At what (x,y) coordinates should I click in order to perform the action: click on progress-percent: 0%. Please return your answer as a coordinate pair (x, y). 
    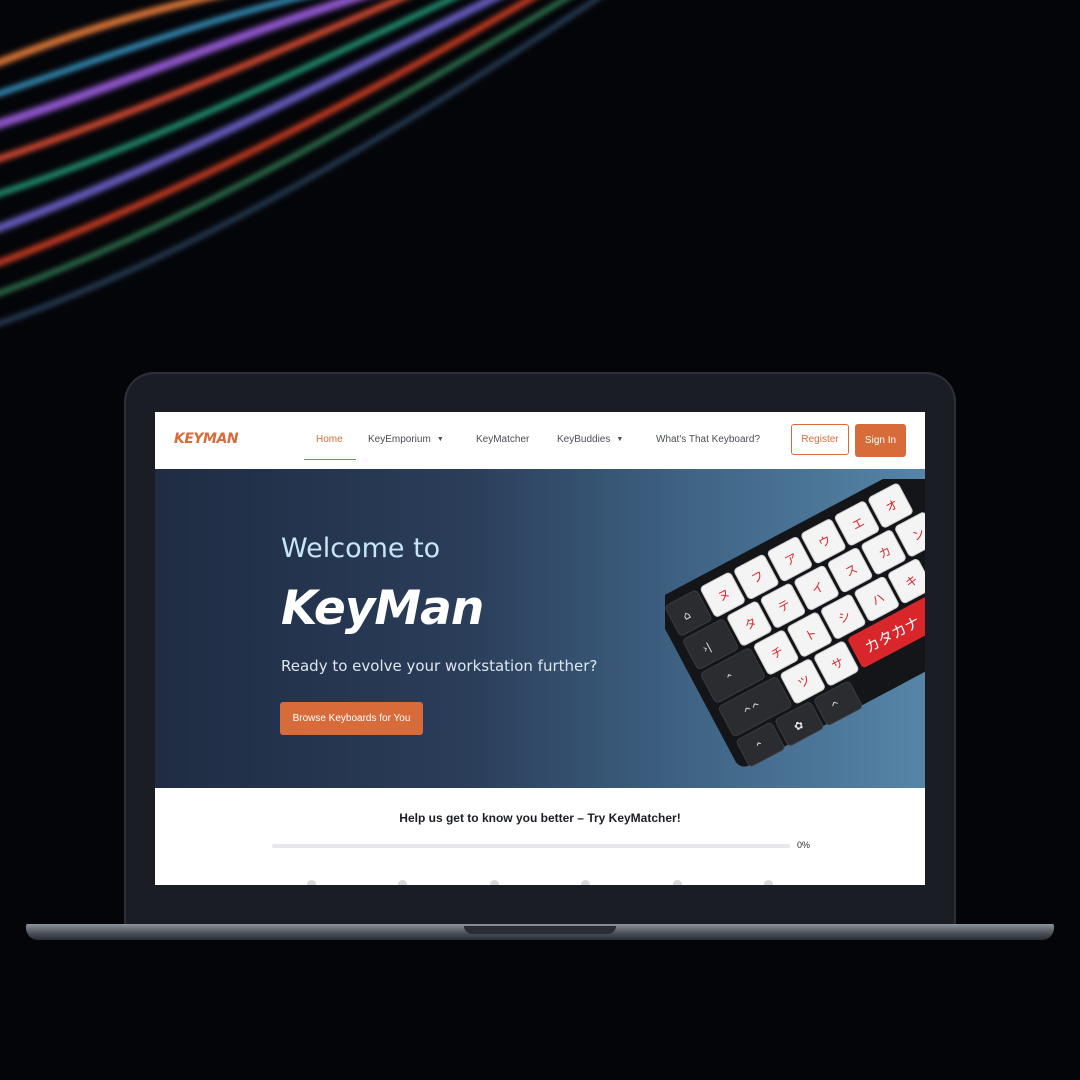
    Looking at the image, I should click on (804, 845).